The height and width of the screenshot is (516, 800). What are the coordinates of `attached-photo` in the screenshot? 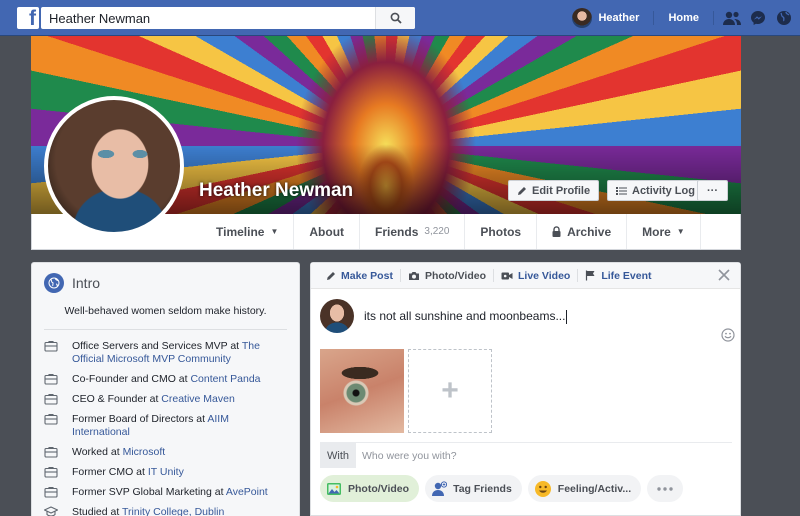 It's located at (362, 391).